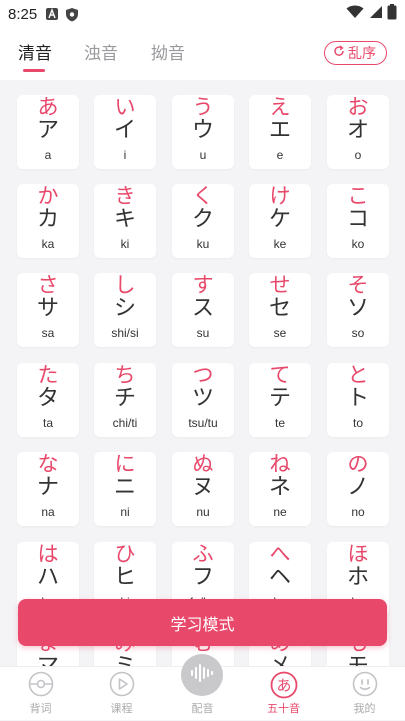 The image size is (405, 721). I want to click on shuffle-button: 乱序, so click(355, 53).